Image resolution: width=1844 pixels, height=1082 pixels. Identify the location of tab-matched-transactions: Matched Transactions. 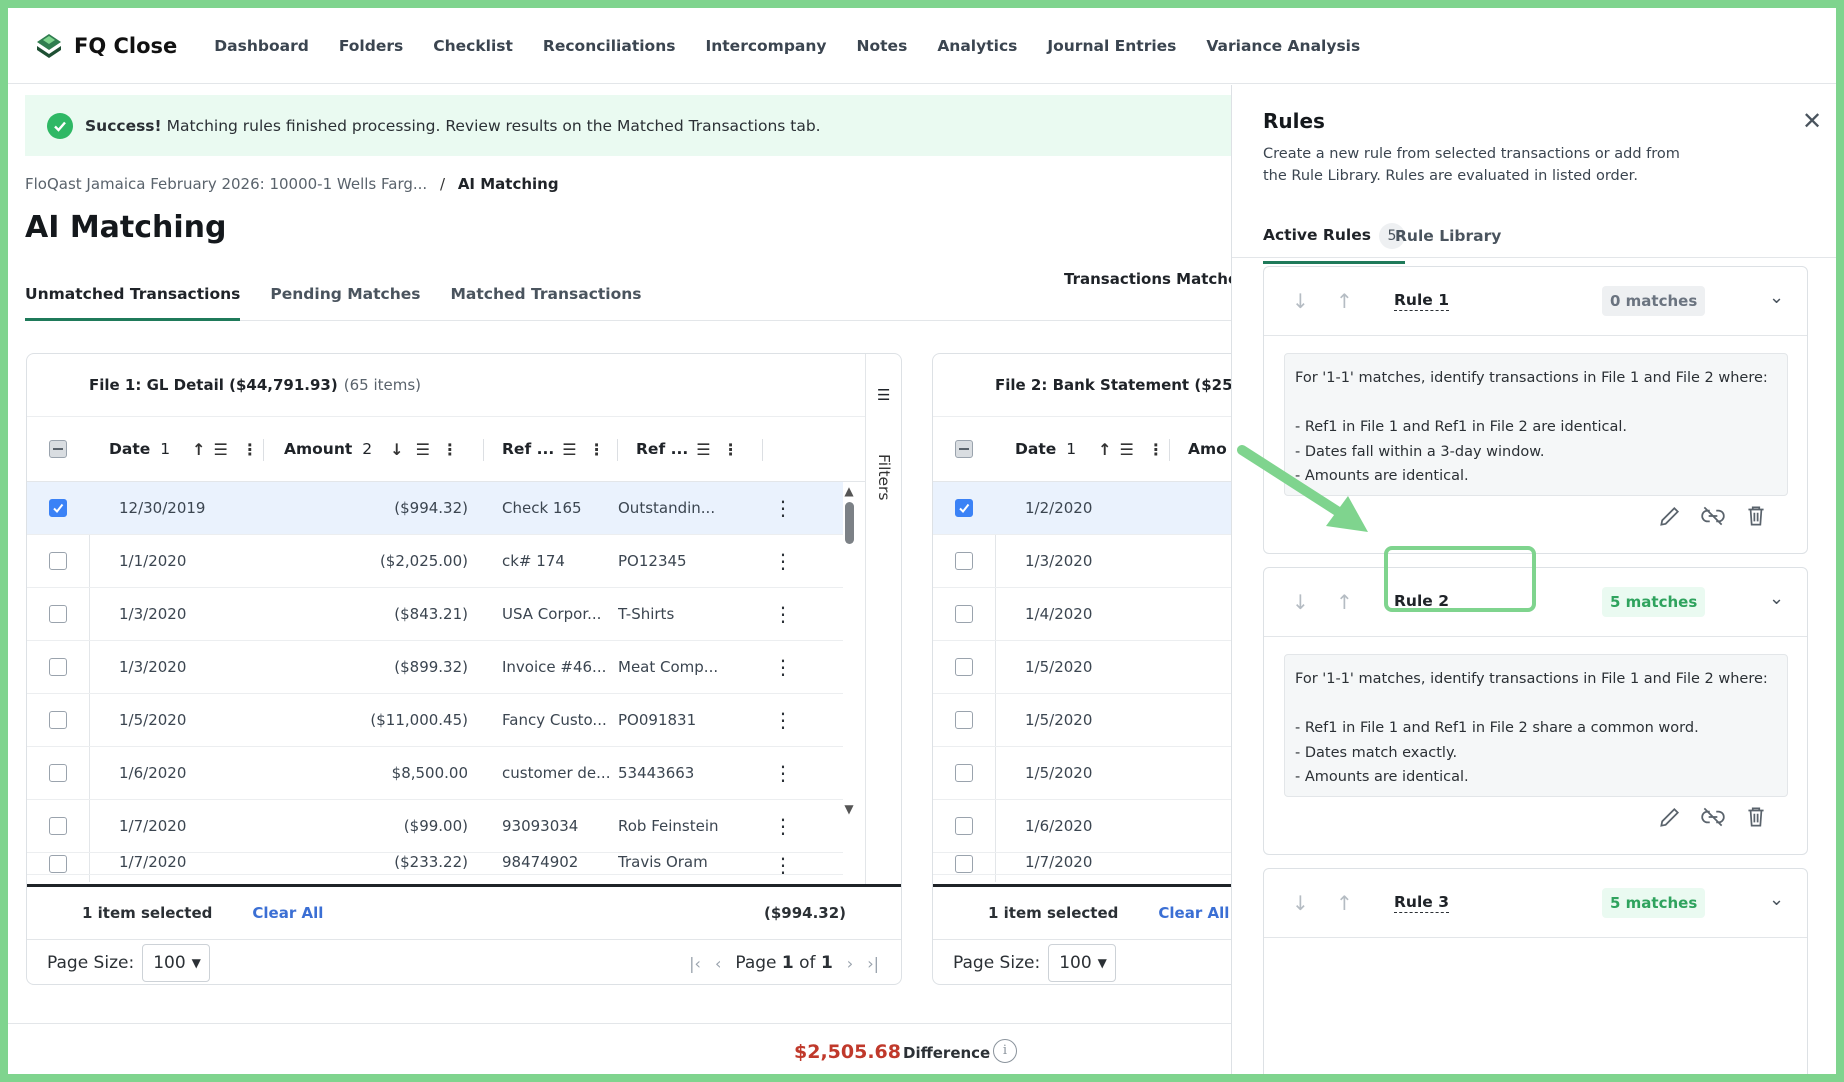
(546, 300).